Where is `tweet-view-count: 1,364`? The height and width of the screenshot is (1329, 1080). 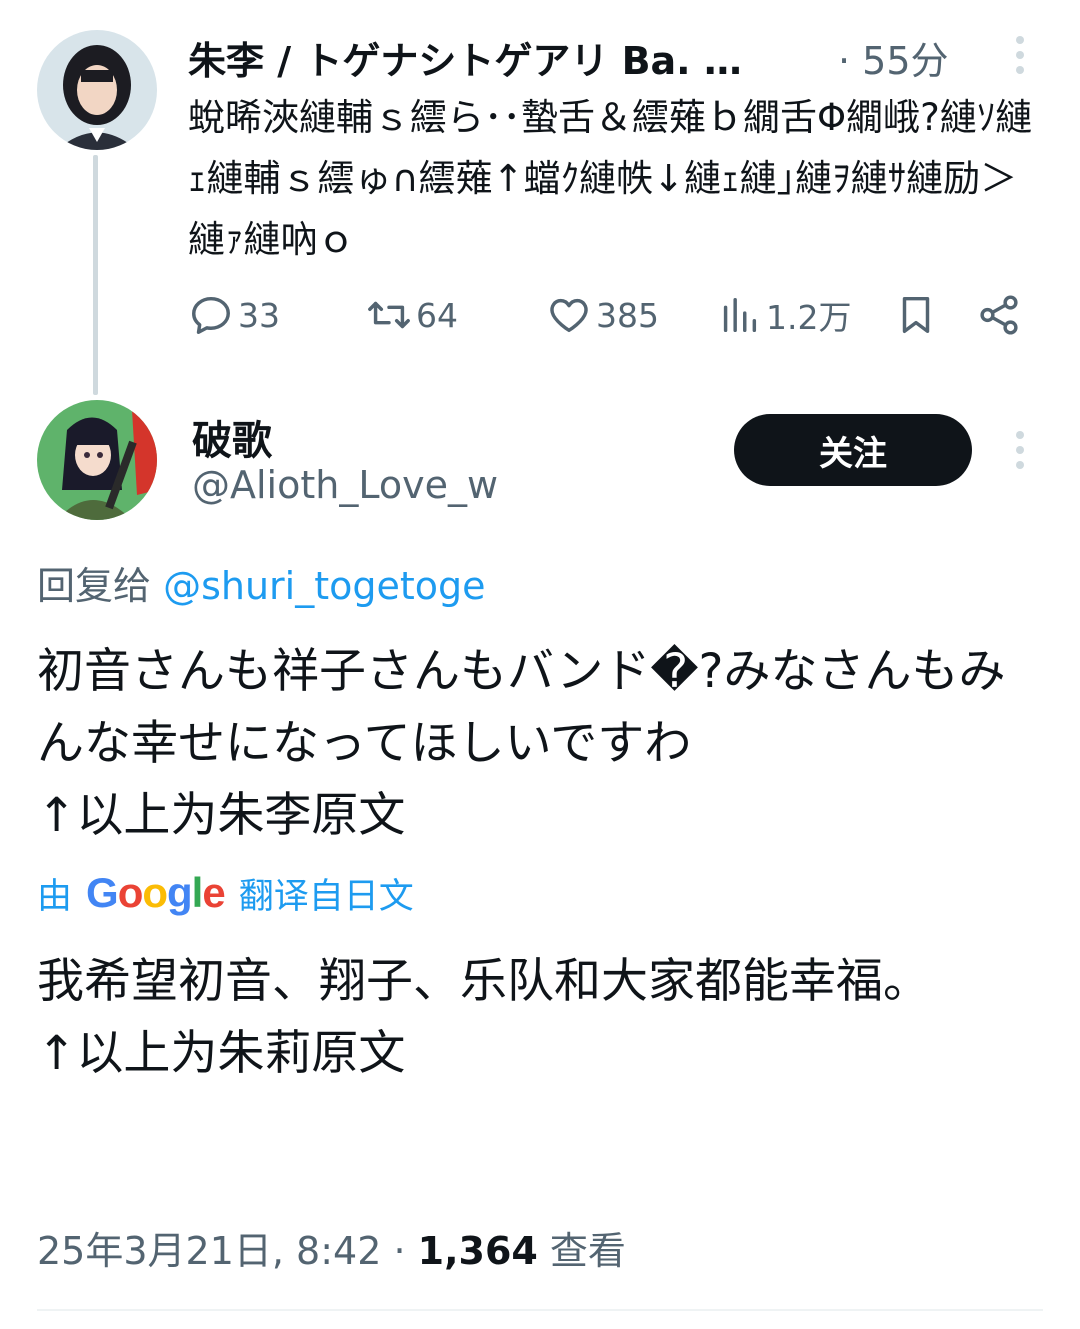
tweet-view-count: 1,364 is located at coordinates (477, 1251).